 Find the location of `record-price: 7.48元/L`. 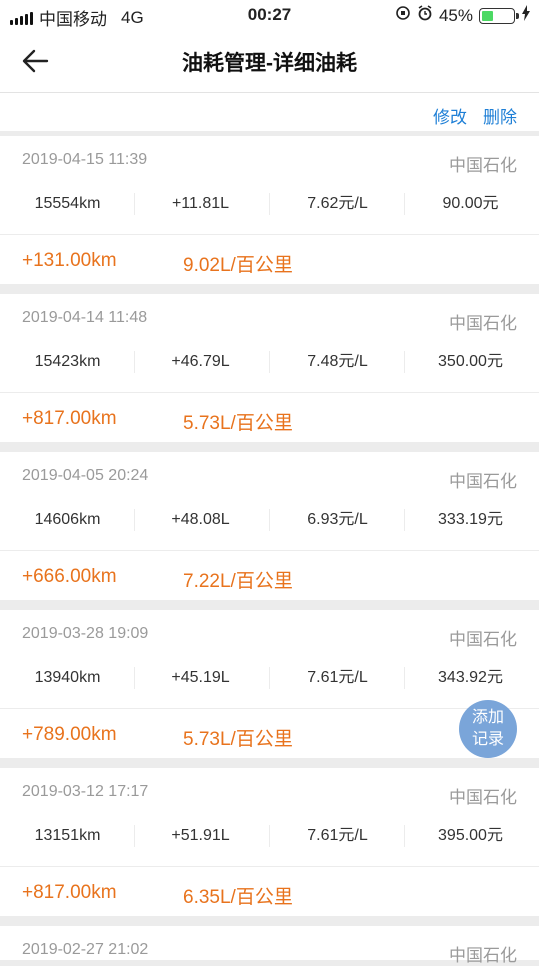

record-price: 7.48元/L is located at coordinates (337, 361).